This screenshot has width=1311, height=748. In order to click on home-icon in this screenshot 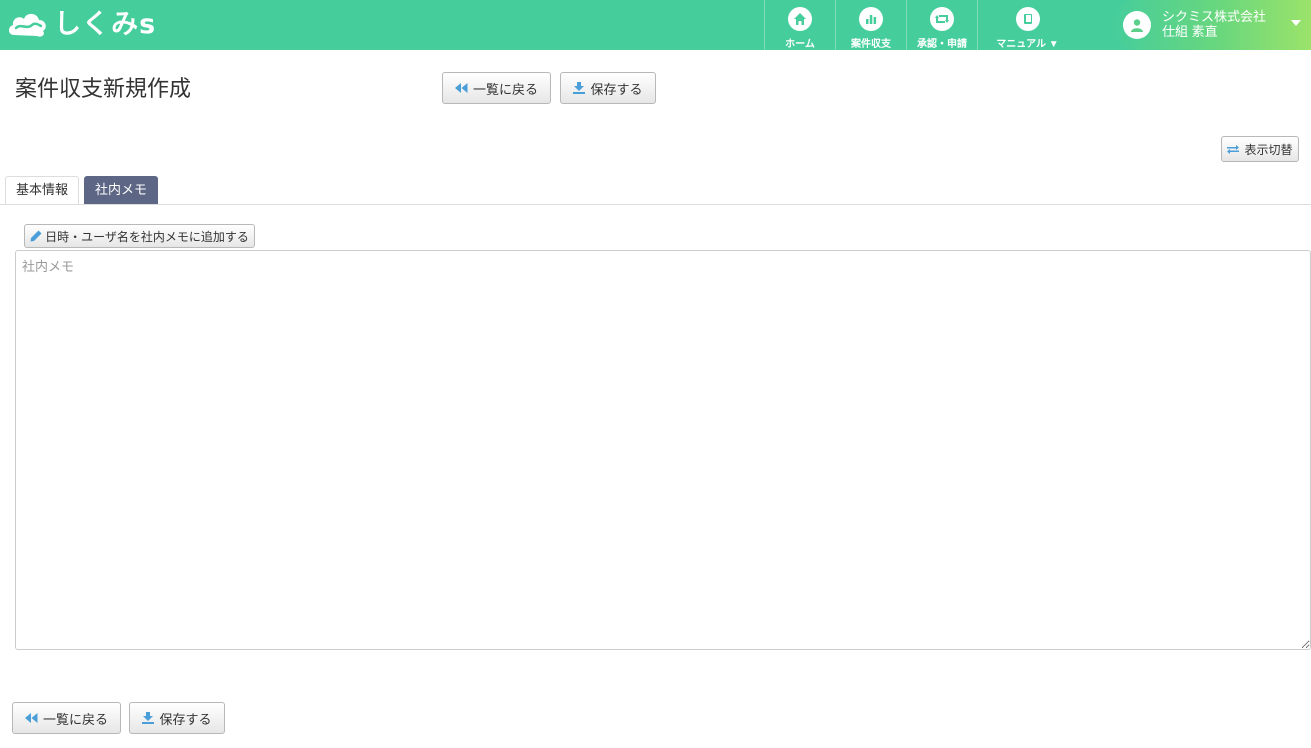, I will do `click(800, 19)`.